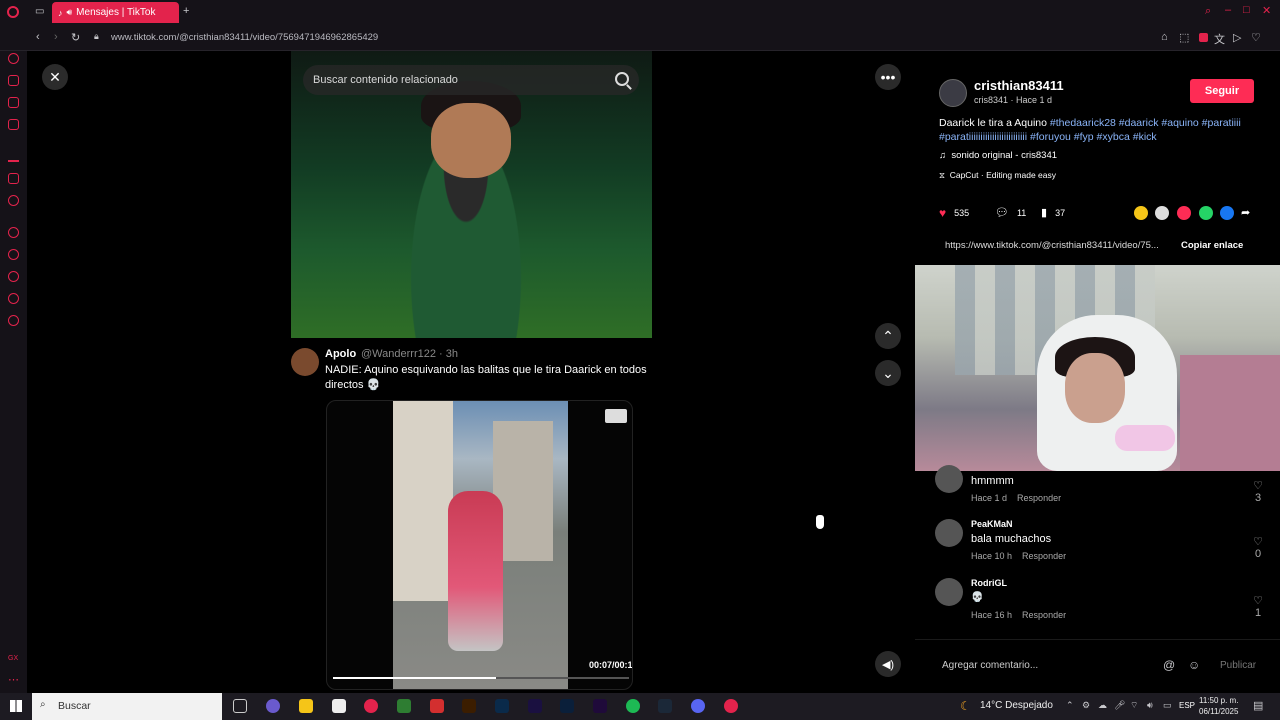 This screenshot has height=720, width=1280. What do you see at coordinates (1212, 245) in the screenshot?
I see `copy-link-button: Copiar enlace` at bounding box center [1212, 245].